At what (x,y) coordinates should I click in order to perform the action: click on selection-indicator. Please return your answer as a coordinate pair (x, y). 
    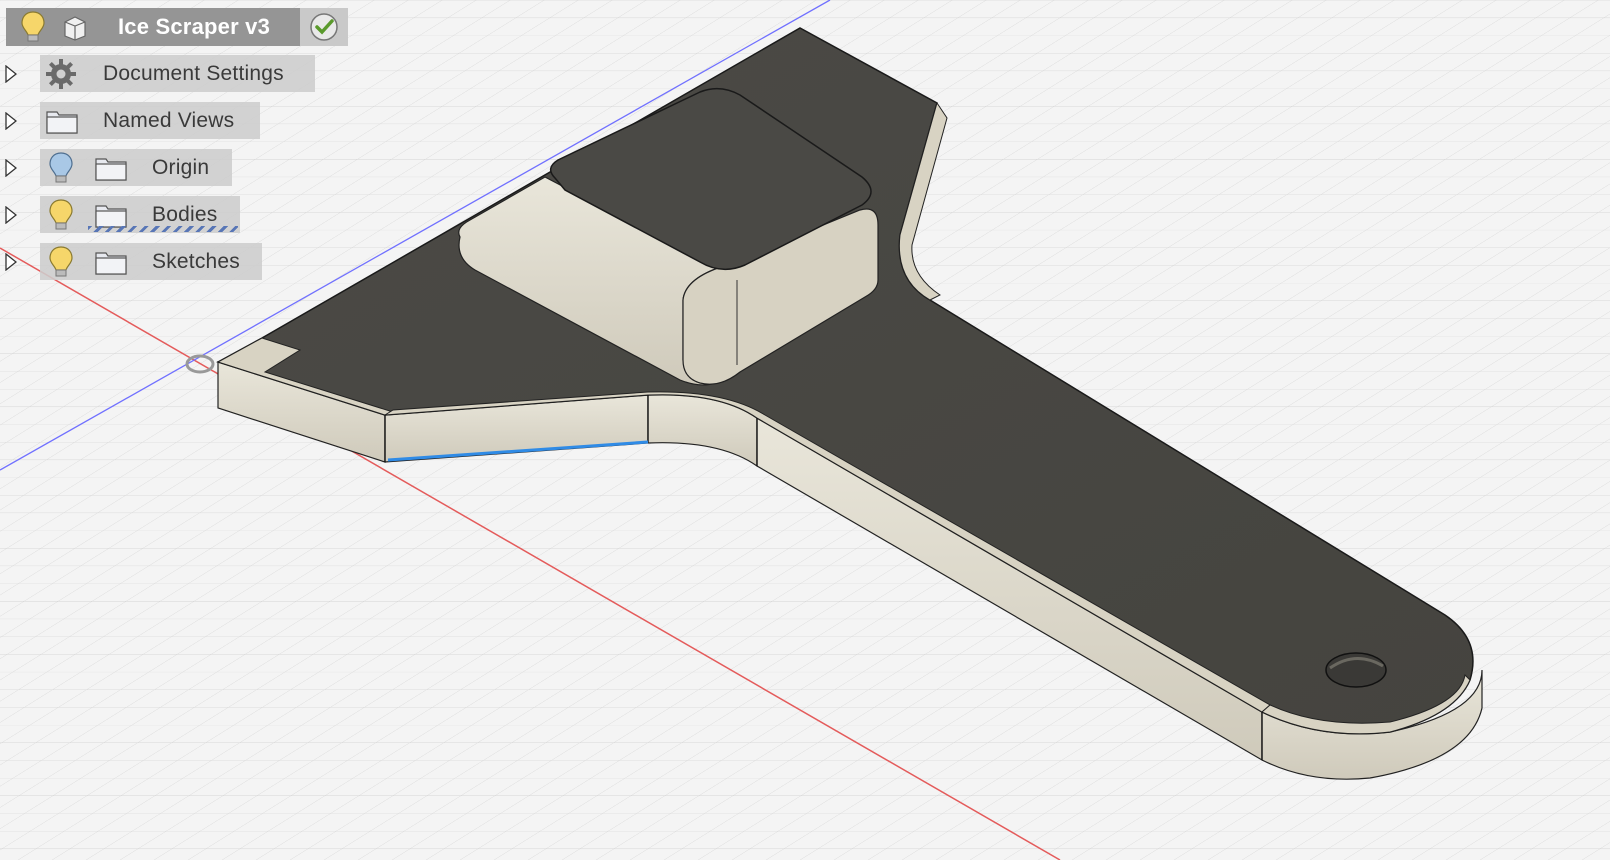
    Looking at the image, I should click on (163, 229).